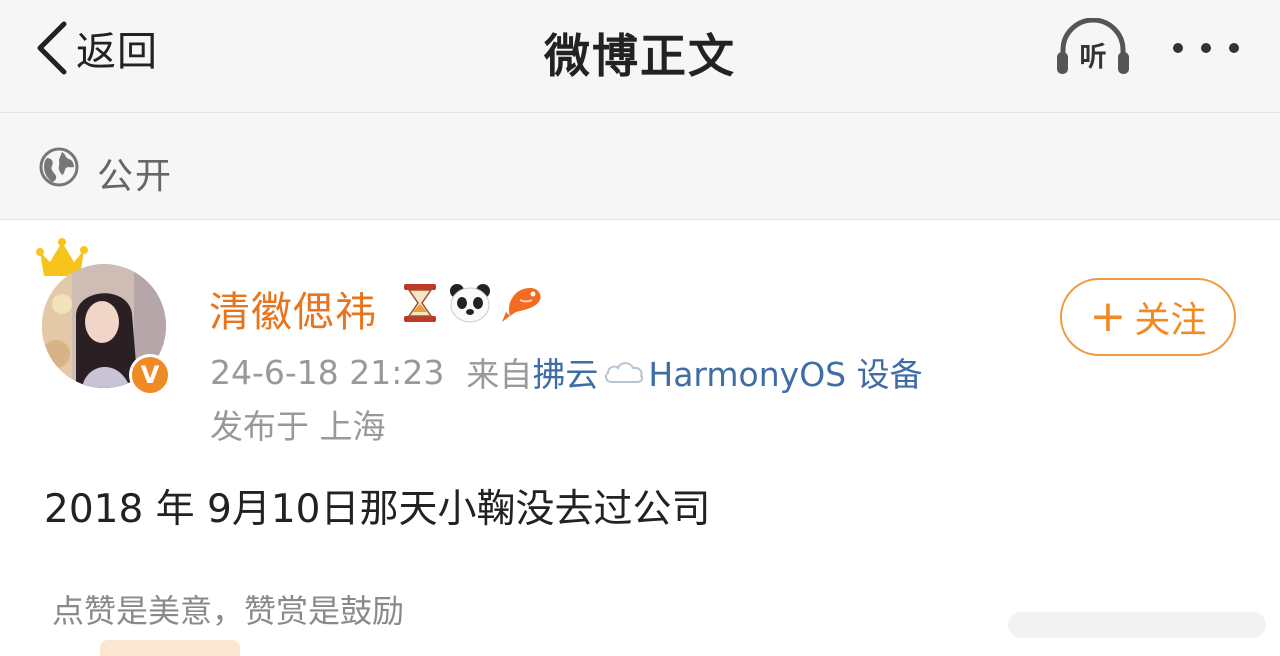 This screenshot has height=656, width=1280. I want to click on source-link: 拂云 HarmonyOS 设备, so click(727, 372).